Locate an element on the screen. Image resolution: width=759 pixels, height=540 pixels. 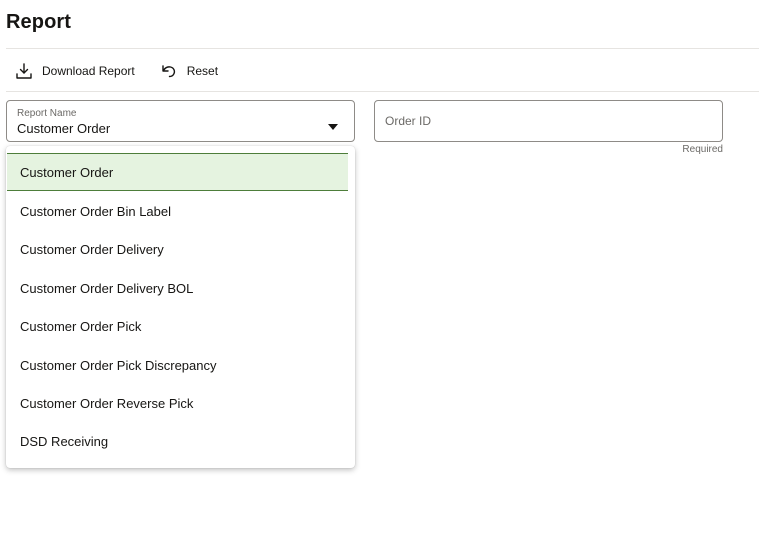
dropdown-option: DSD Receiving is located at coordinates (177, 441).